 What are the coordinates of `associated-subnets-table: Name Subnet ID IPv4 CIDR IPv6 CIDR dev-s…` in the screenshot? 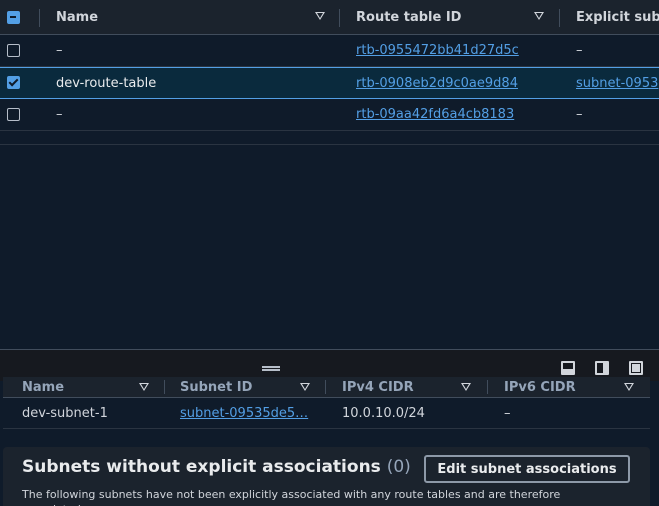 It's located at (326, 403).